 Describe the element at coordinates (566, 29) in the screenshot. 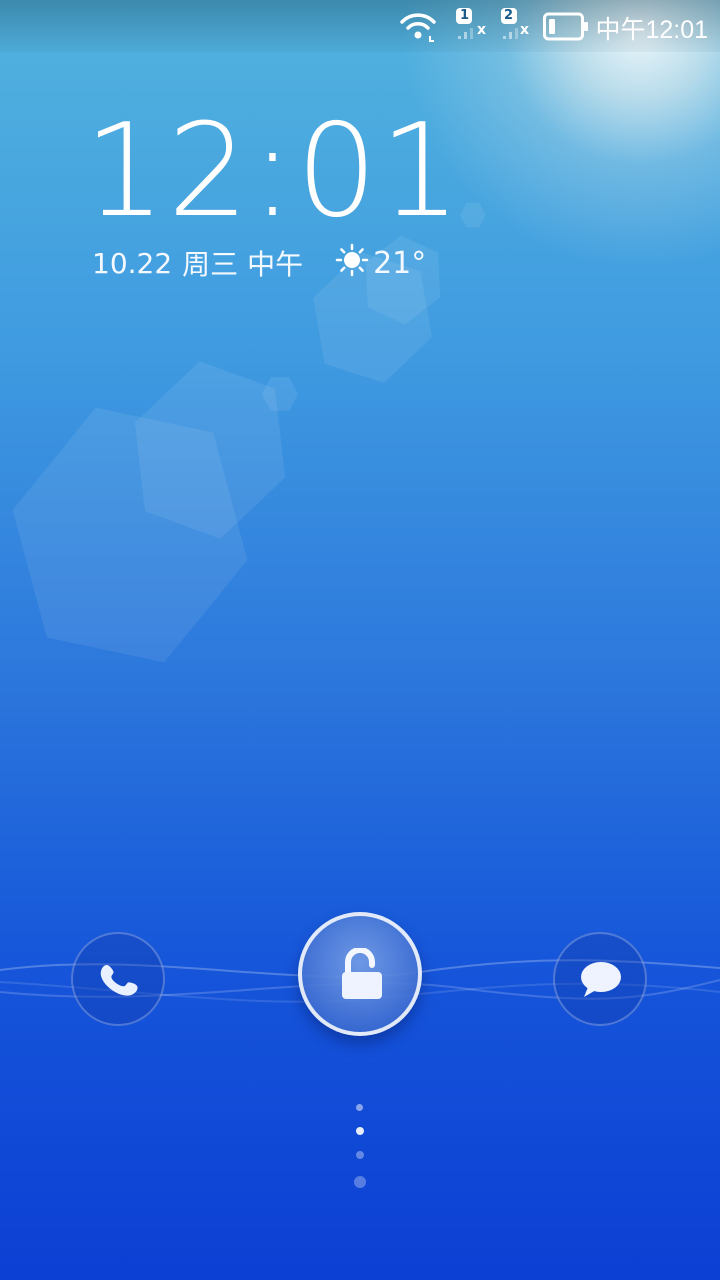

I see `battery-icon` at that location.